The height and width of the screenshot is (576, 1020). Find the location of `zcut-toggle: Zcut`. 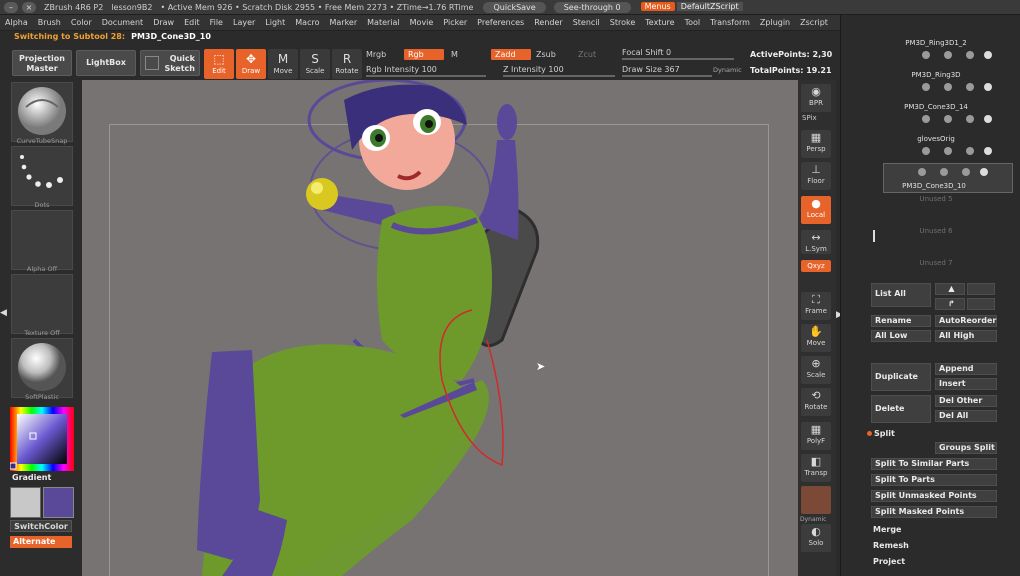

zcut-toggle: Zcut is located at coordinates (587, 54).